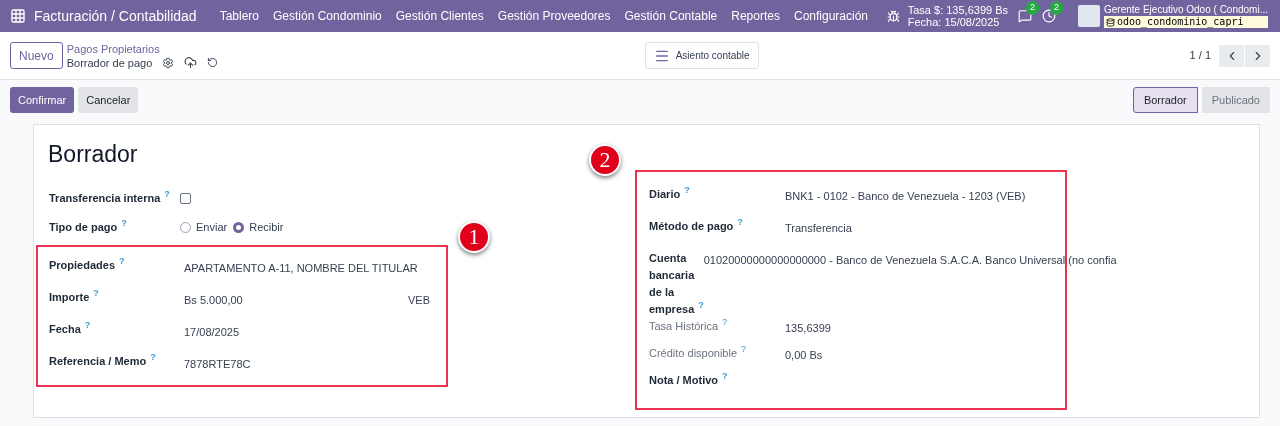  I want to click on cancel-button: Cancelar, so click(108, 100).